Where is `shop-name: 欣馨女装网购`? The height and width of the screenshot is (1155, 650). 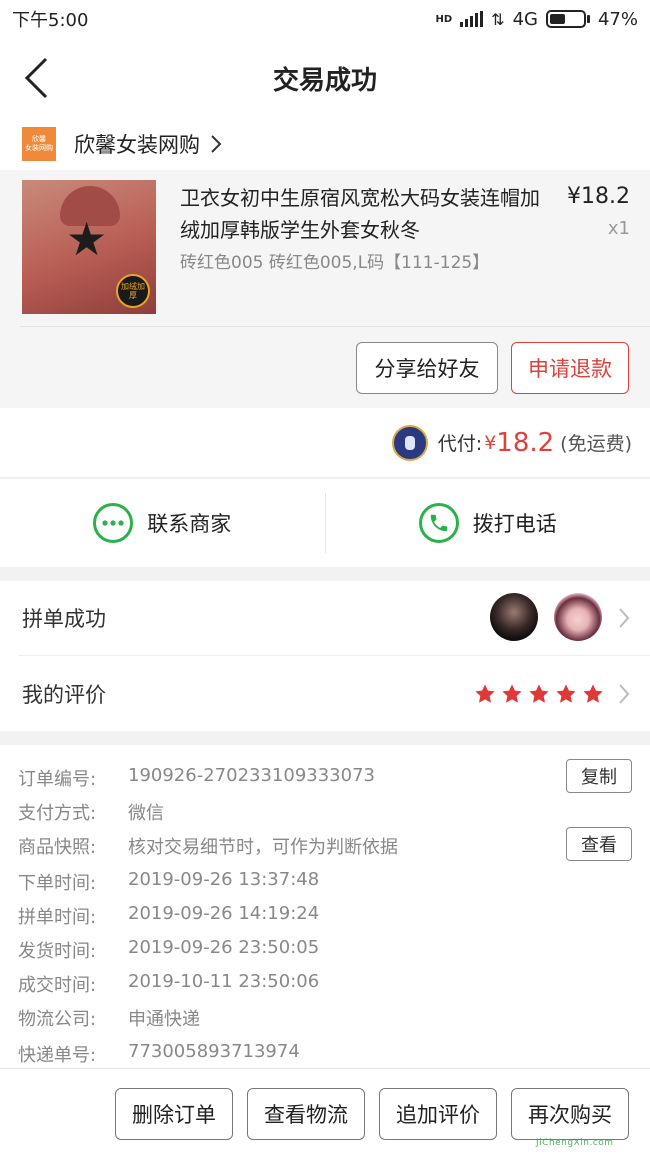
shop-name: 欣馨女装网购 is located at coordinates (137, 144).